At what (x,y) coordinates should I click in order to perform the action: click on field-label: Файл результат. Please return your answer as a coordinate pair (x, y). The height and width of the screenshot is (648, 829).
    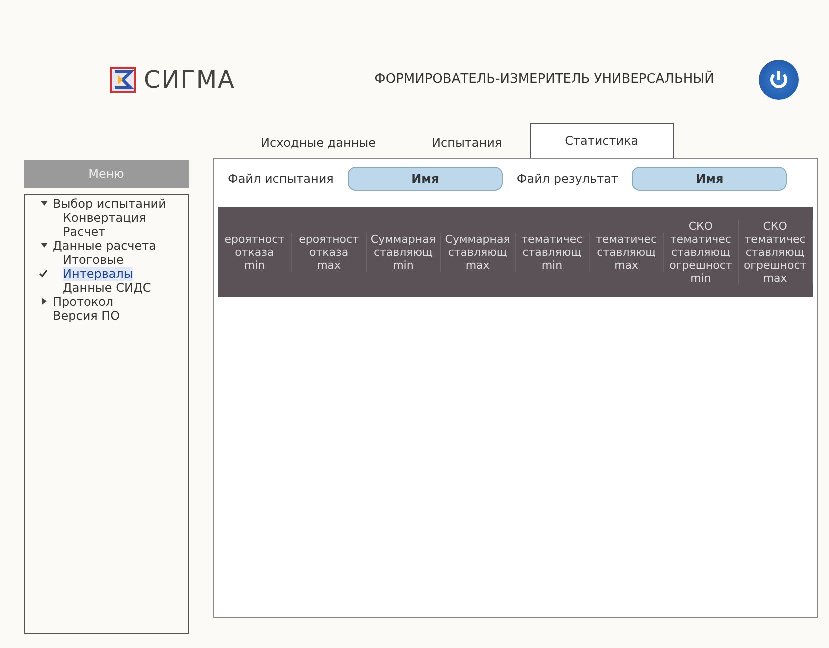
    Looking at the image, I should click on (567, 179).